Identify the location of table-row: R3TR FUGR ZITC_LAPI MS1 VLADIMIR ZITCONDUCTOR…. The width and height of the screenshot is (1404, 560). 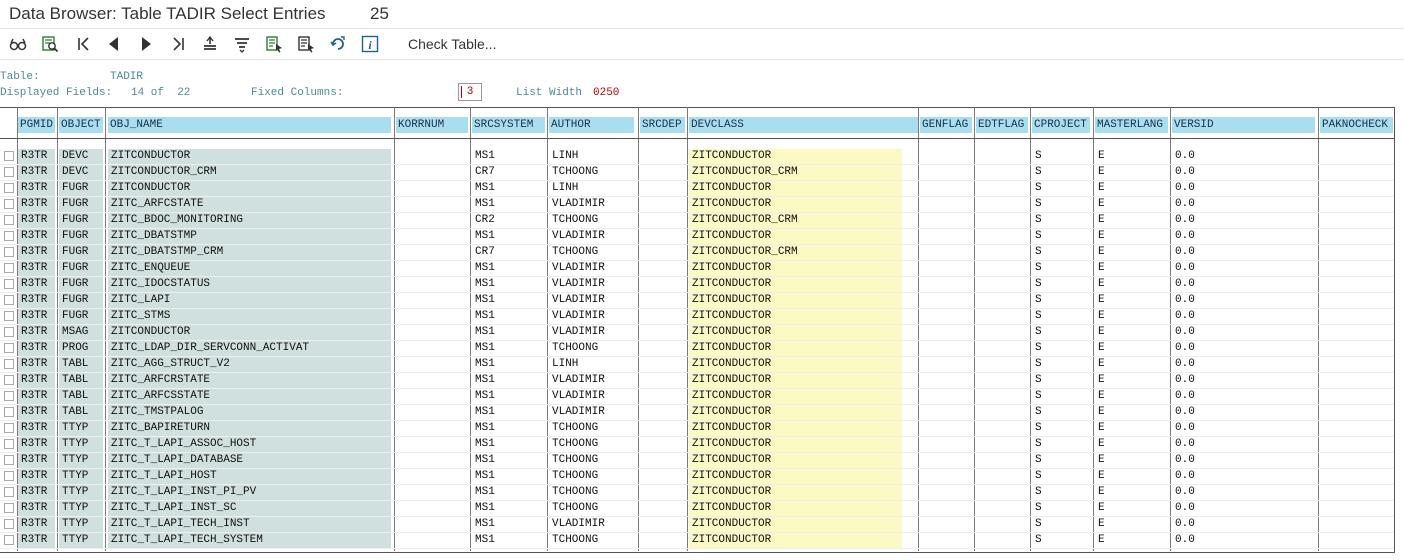
(697, 301).